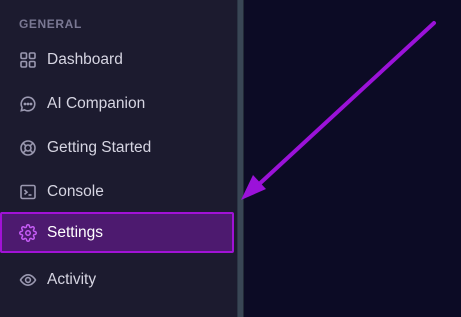 The width and height of the screenshot is (461, 317). I want to click on section-label: GENERAL, so click(50, 24).